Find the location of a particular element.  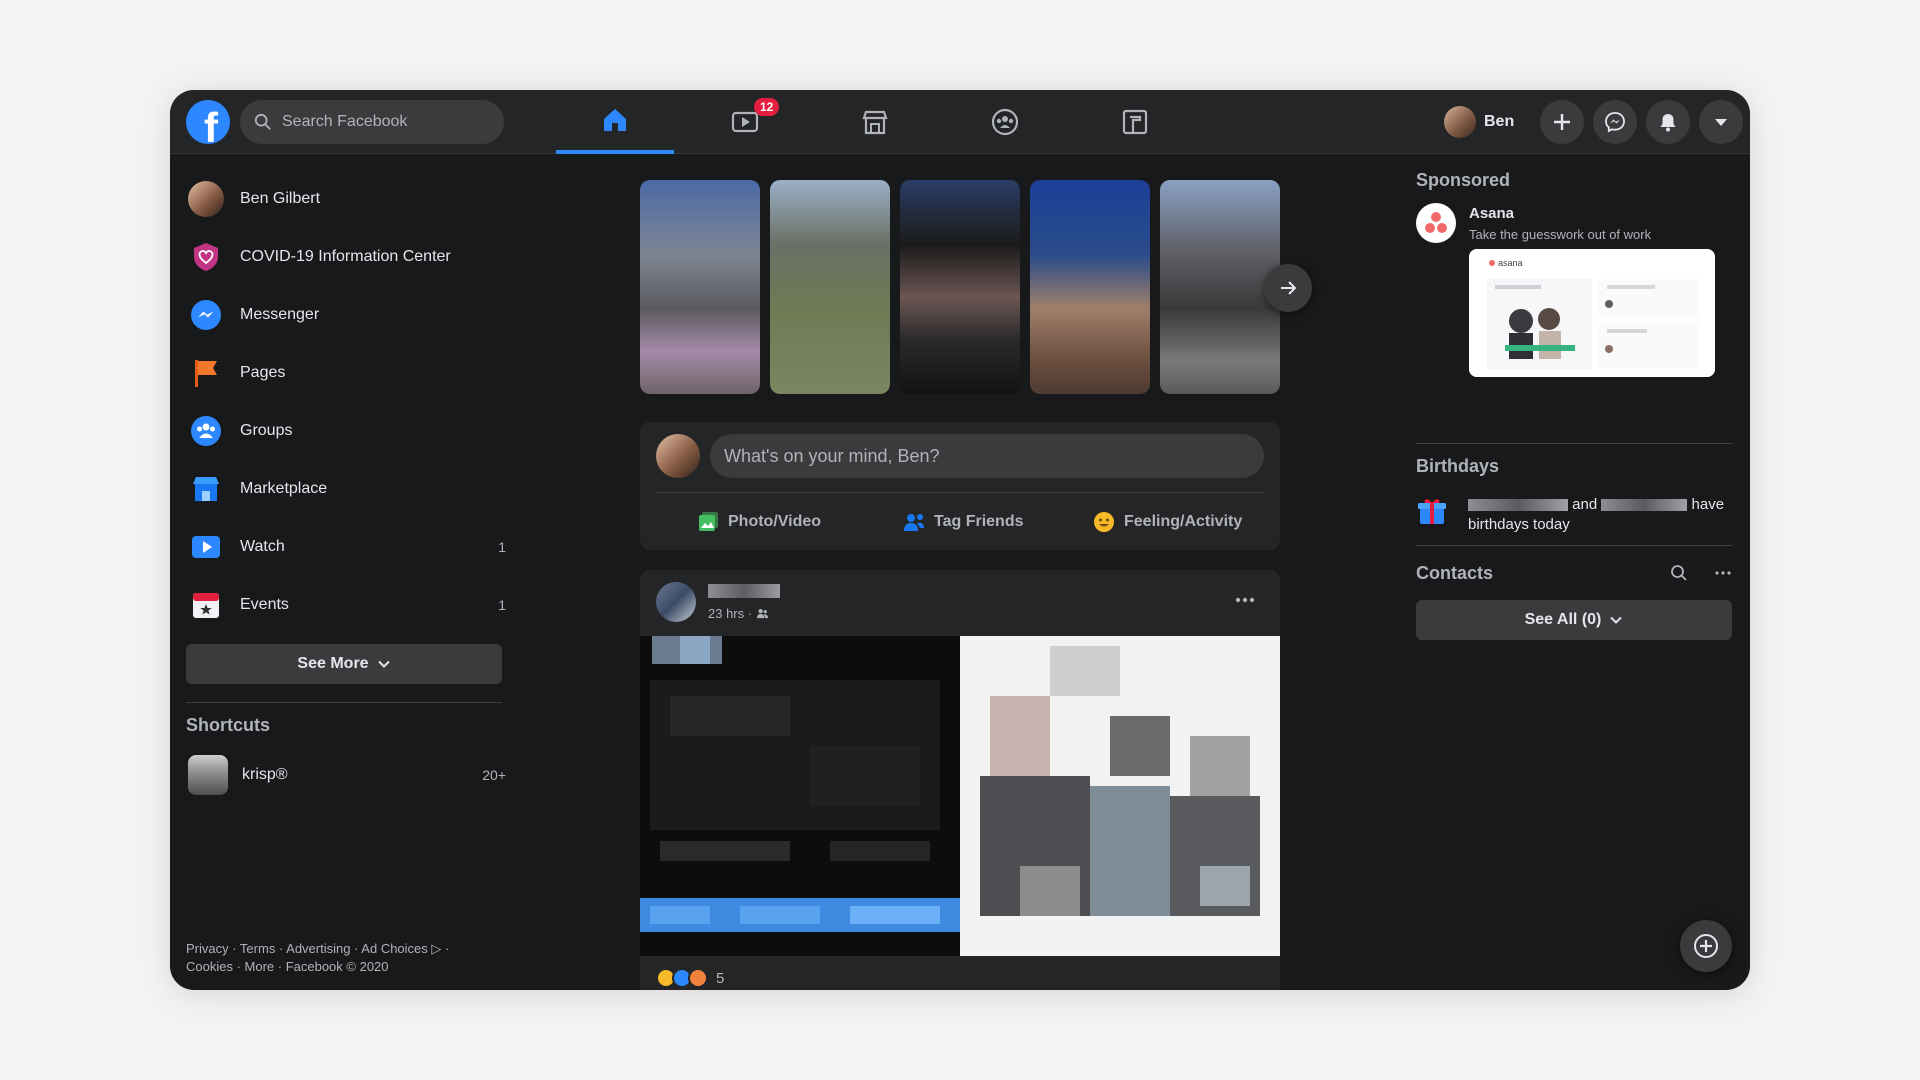

caret-down-icon is located at coordinates (1721, 122).